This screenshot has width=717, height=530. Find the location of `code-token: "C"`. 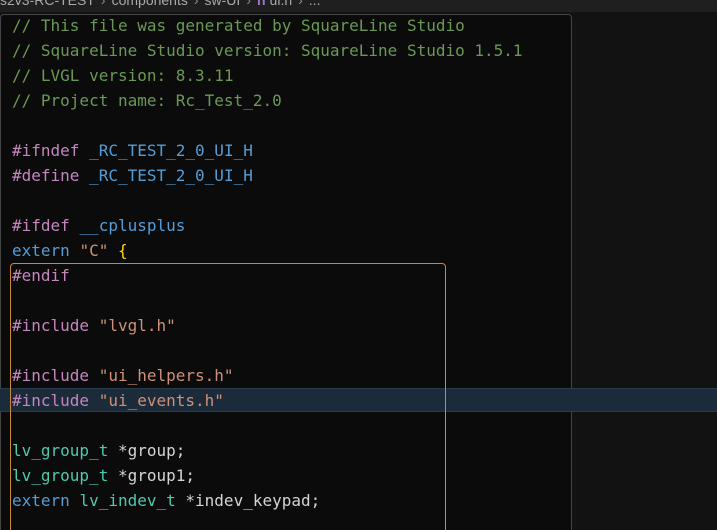

code-token: "C" is located at coordinates (94, 250).